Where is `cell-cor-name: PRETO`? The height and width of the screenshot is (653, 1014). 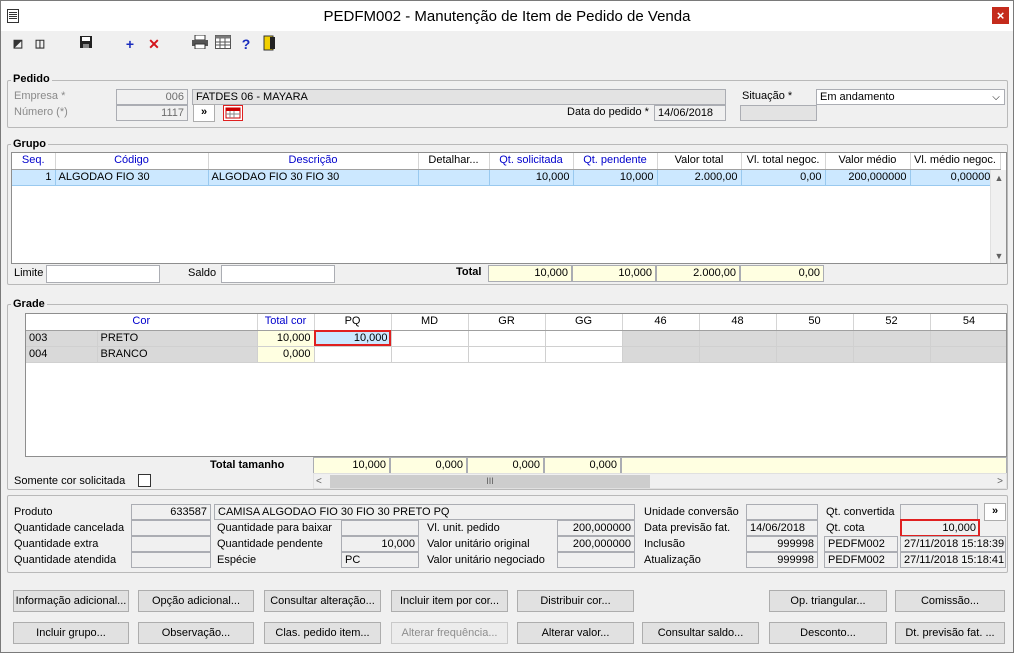 cell-cor-name: PRETO is located at coordinates (177, 338).